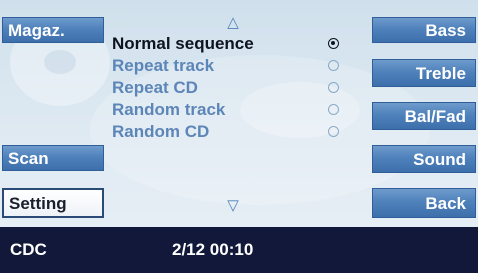 The width and height of the screenshot is (478, 273). What do you see at coordinates (333, 43) in the screenshot?
I see `radio-selected-icon` at bounding box center [333, 43].